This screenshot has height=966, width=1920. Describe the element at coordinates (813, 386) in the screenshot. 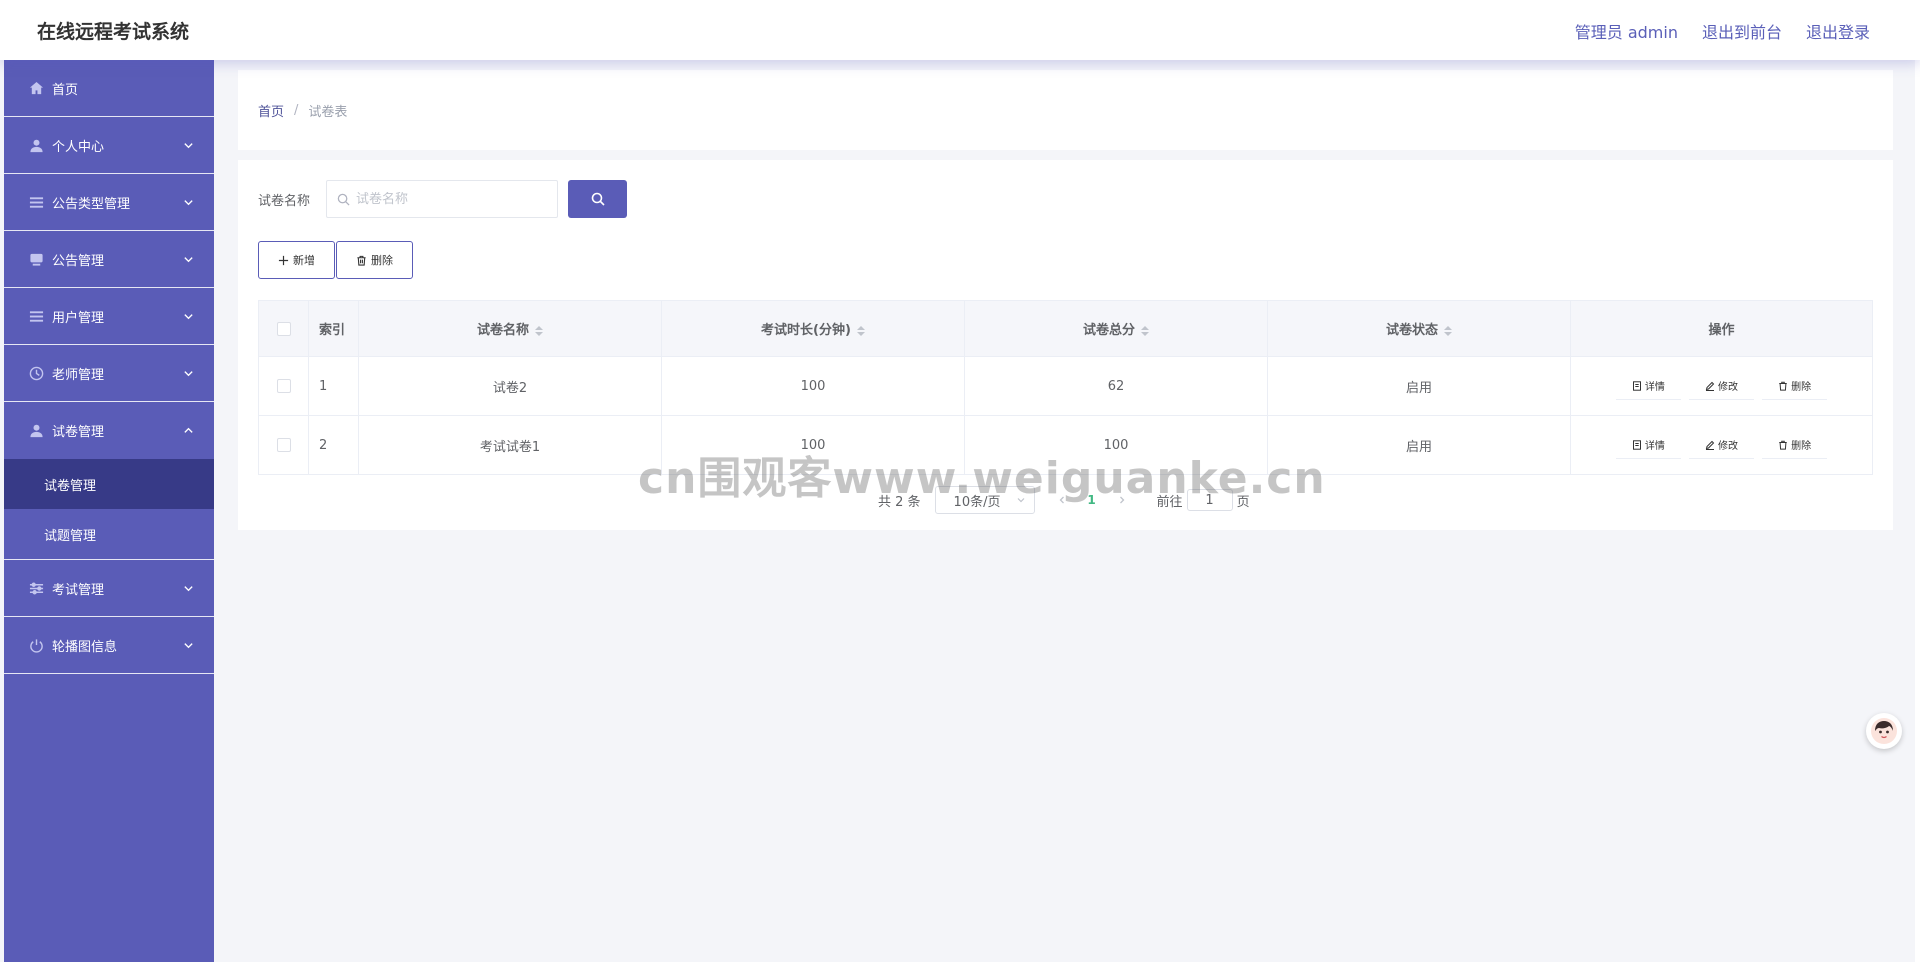

I see `cell-duration: 100` at that location.